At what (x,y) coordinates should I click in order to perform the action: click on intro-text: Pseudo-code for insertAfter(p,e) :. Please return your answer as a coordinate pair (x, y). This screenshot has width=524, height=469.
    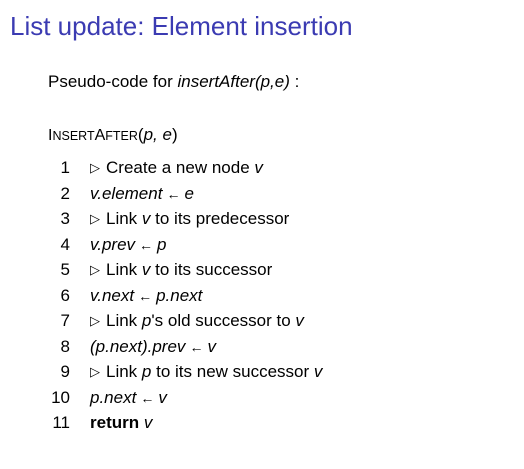
    Looking at the image, I should click on (173, 82).